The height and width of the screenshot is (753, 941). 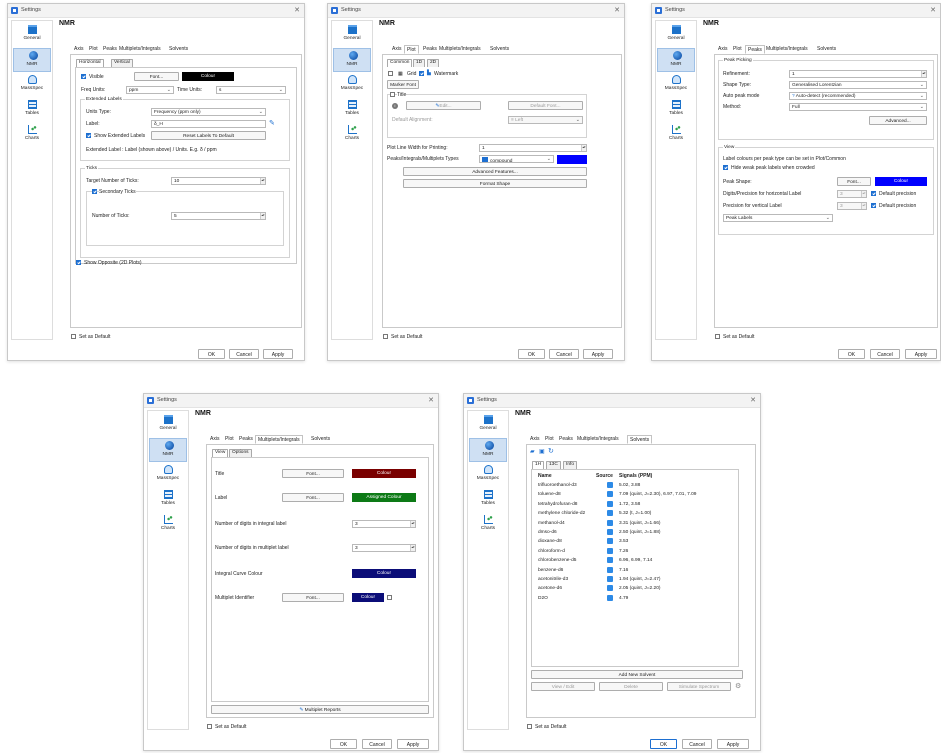 I want to click on subtab-2d: 2D, so click(x=433, y=63).